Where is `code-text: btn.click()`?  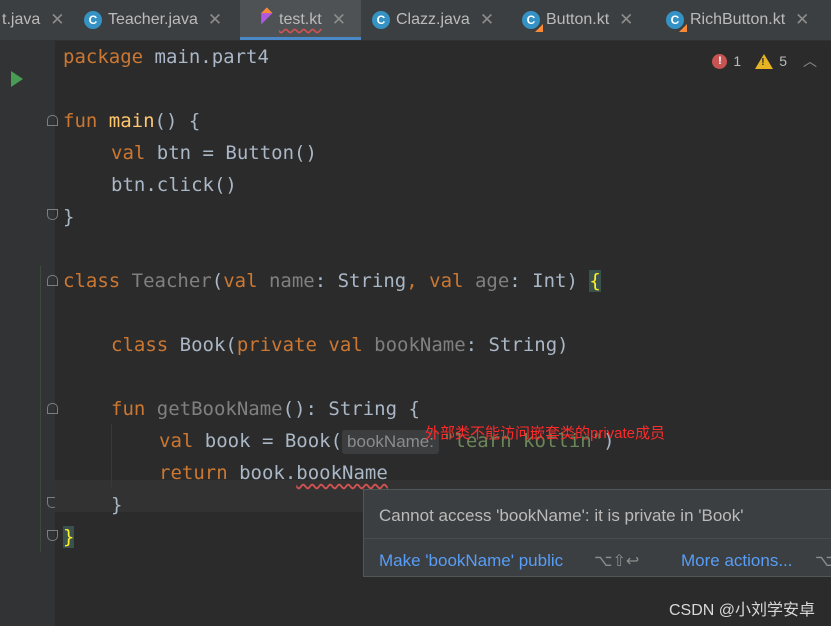 code-text: btn.click() is located at coordinates (174, 185).